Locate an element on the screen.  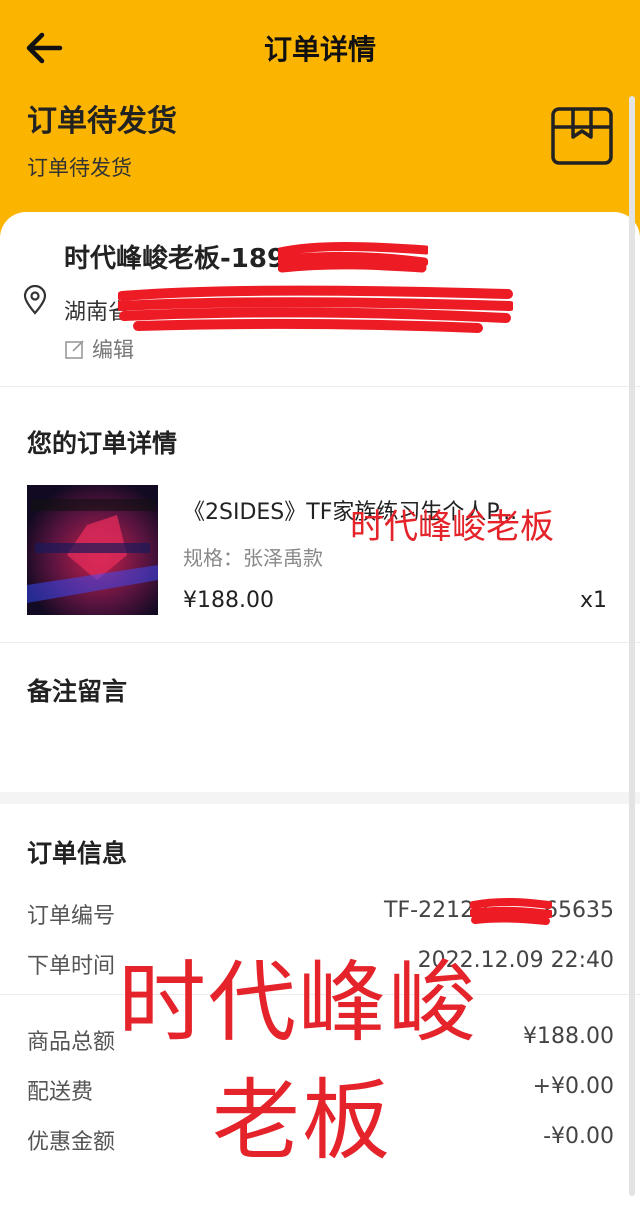
watermark-large-line2: 老板 is located at coordinates (302, 1120).